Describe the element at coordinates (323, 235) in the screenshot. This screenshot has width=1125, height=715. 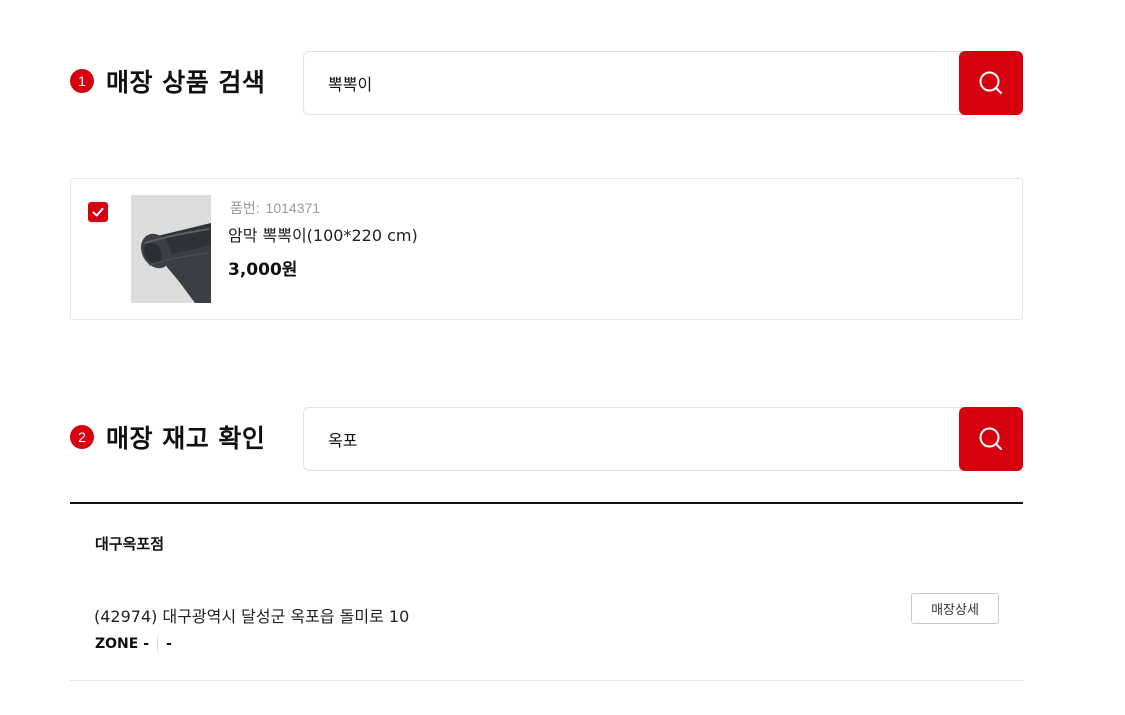
I see `product-name: 암막 뽁뽁이(100*220 cm)` at that location.